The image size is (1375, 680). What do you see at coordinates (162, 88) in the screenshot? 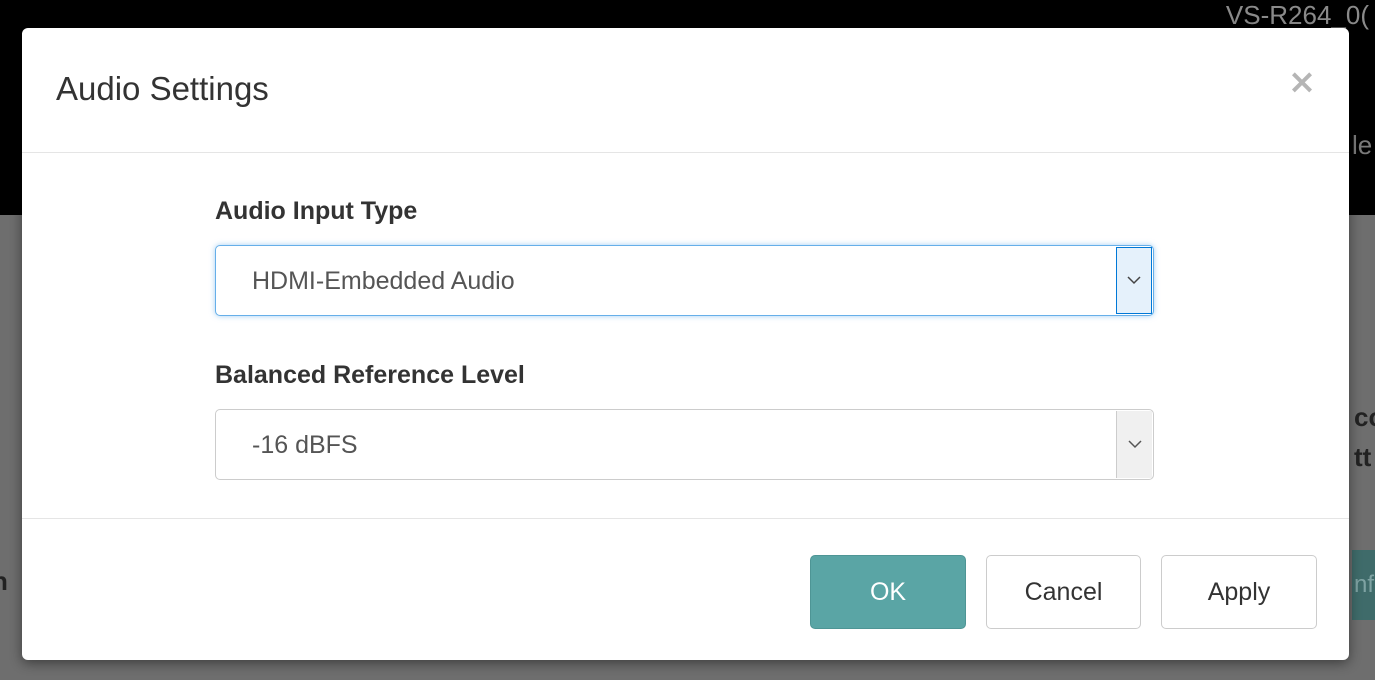
I see `dialog-title: Audio Settings` at bounding box center [162, 88].